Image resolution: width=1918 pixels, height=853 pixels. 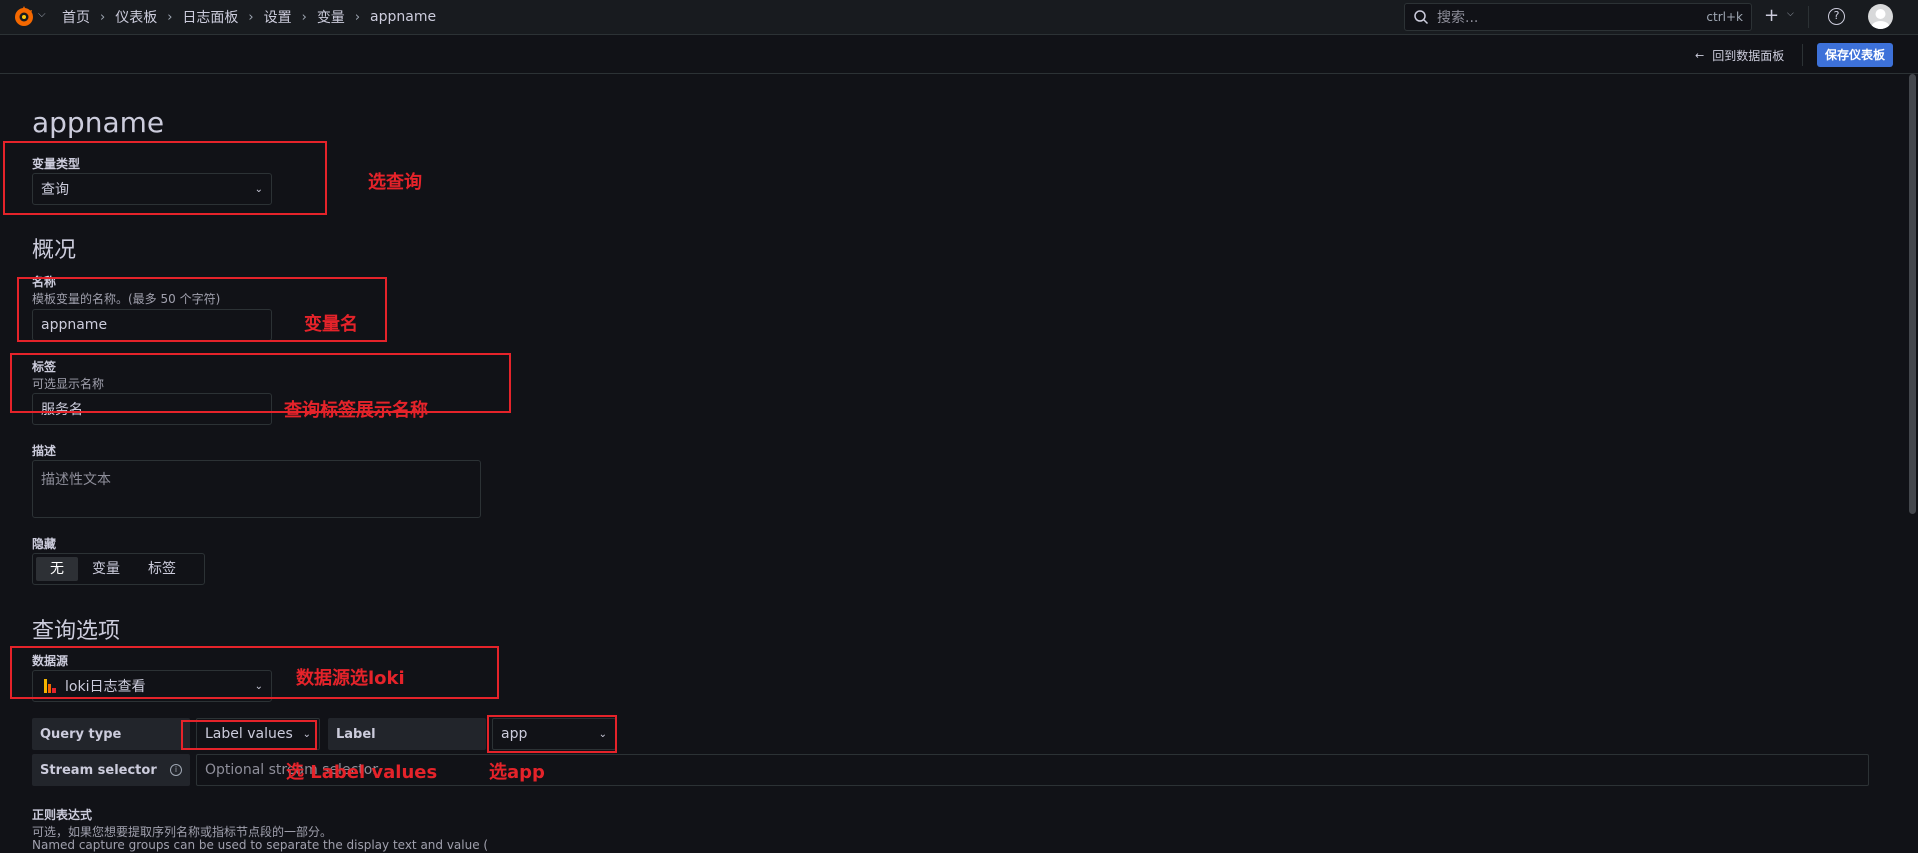 What do you see at coordinates (959, 55) in the screenshot?
I see `toolbar: ← 回到数据面板 保存仪表板` at bounding box center [959, 55].